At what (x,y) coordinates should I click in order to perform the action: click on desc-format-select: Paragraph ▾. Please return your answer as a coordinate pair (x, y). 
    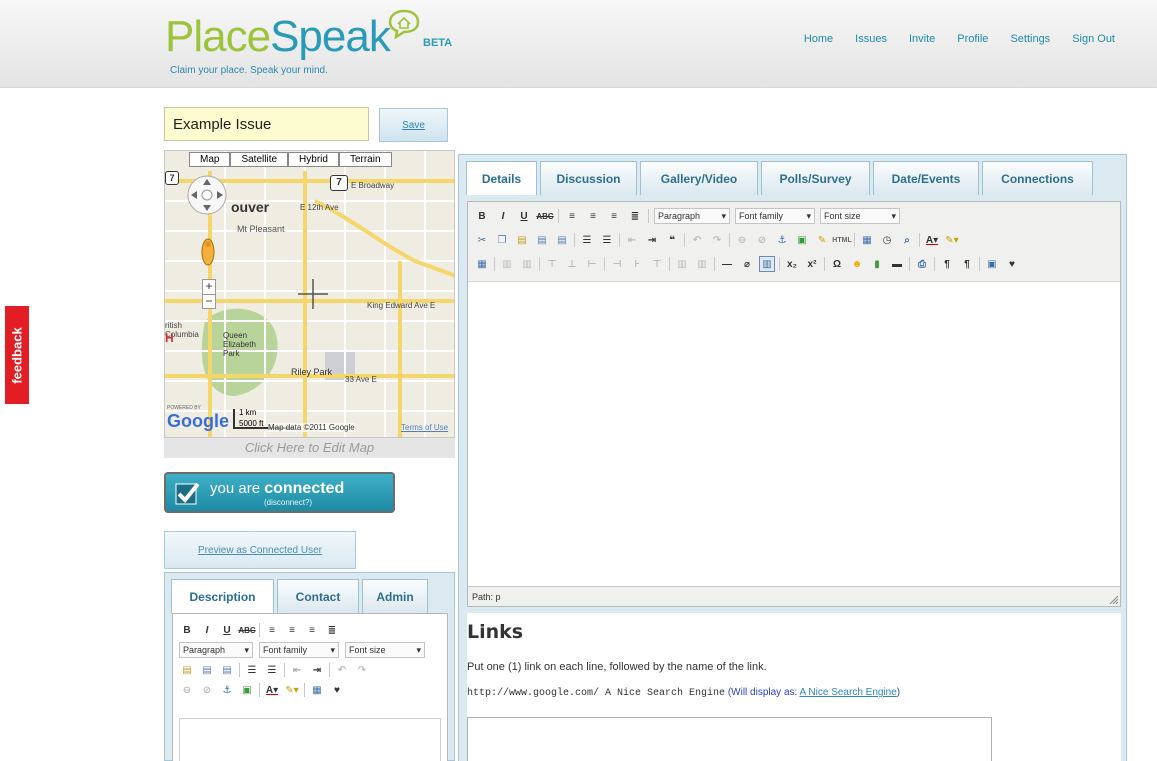
    Looking at the image, I should click on (216, 650).